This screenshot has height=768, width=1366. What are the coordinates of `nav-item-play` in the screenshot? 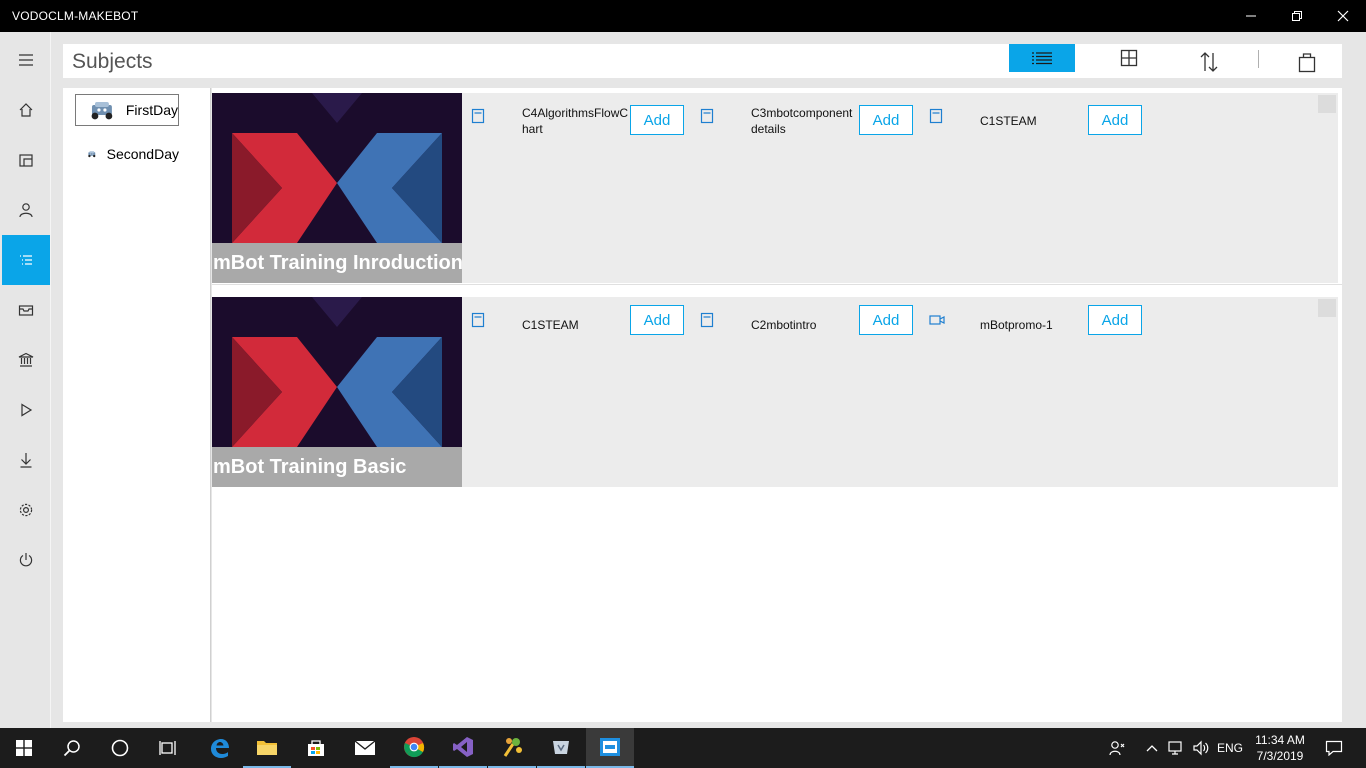 It's located at (26, 410).